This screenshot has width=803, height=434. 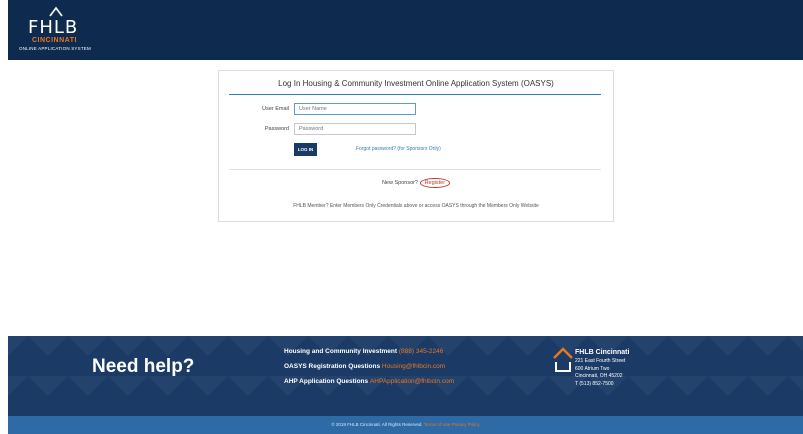 I want to click on title-underline, so click(x=415, y=94).